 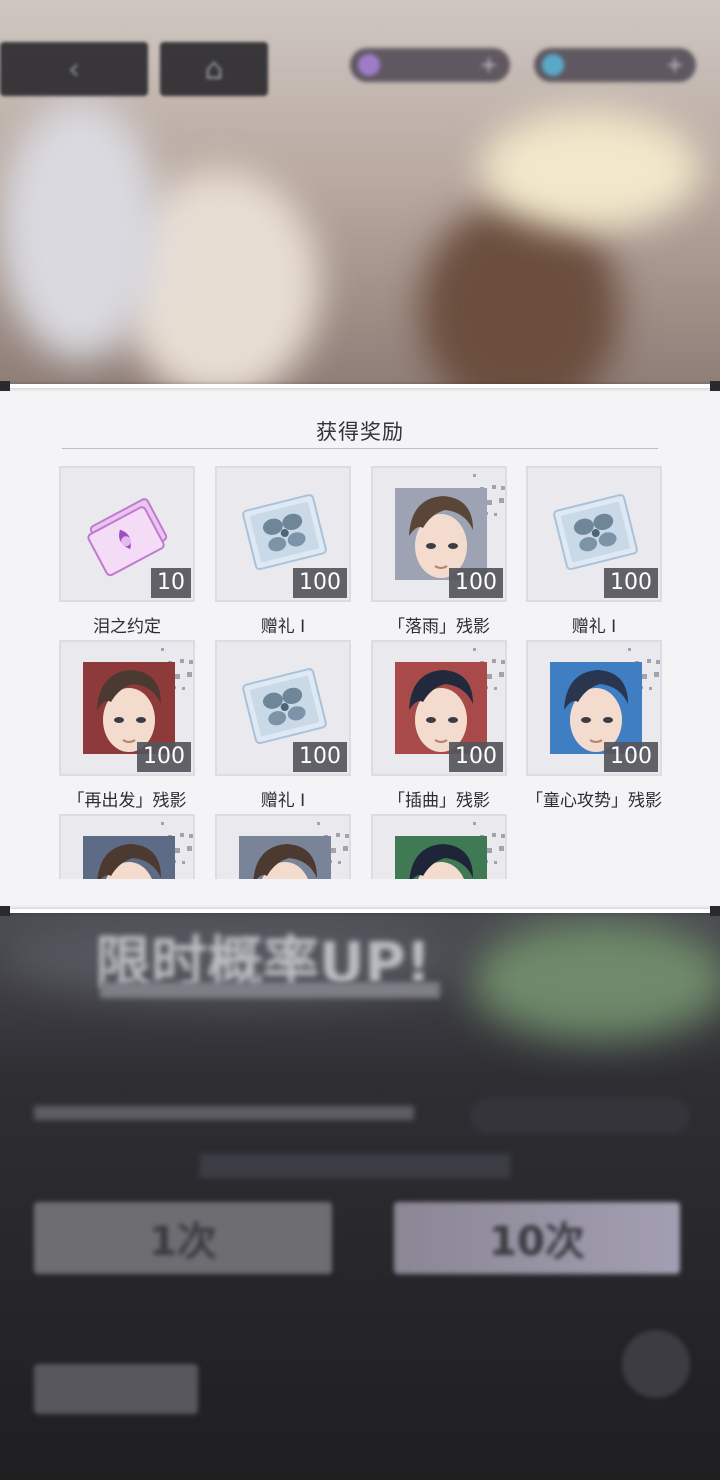 I want to click on bg-character-right, so click(x=520, y=300).